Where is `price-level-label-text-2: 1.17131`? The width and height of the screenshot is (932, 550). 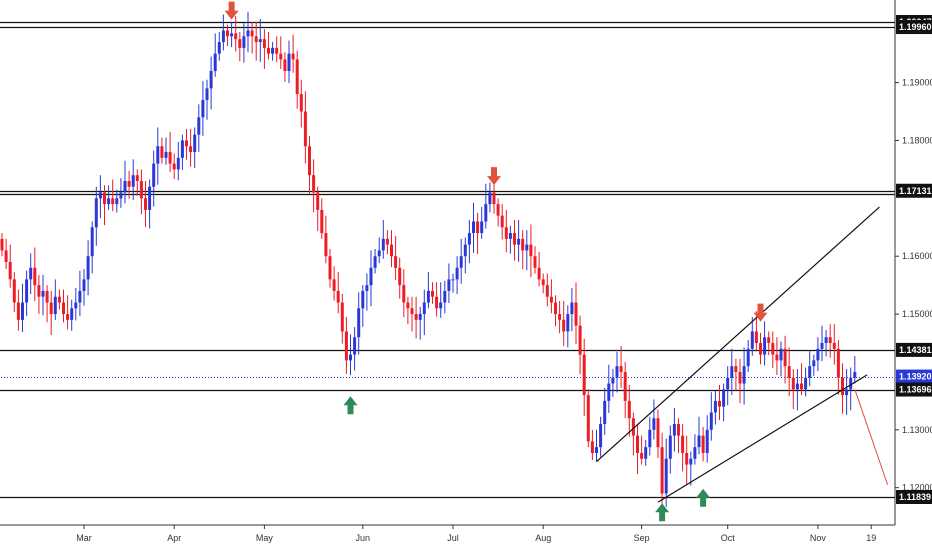 price-level-label-text-2: 1.17131 is located at coordinates (915, 191).